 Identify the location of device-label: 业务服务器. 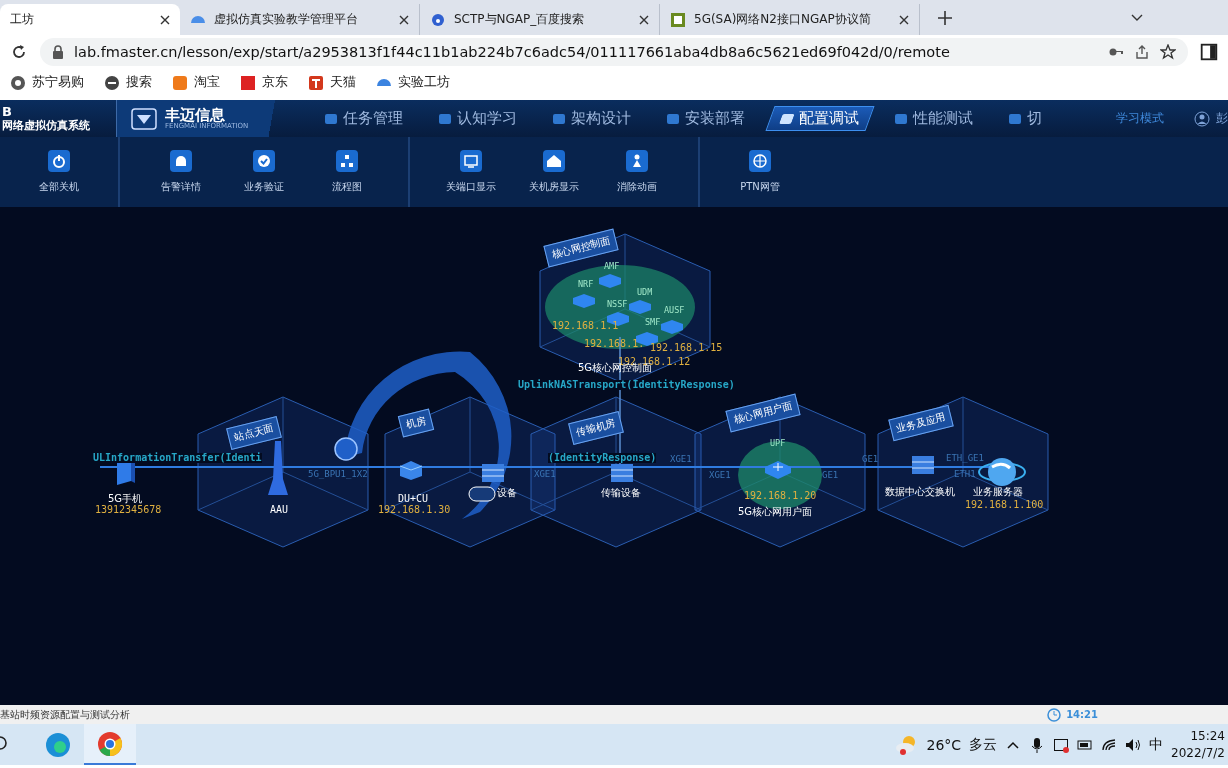
(998, 492).